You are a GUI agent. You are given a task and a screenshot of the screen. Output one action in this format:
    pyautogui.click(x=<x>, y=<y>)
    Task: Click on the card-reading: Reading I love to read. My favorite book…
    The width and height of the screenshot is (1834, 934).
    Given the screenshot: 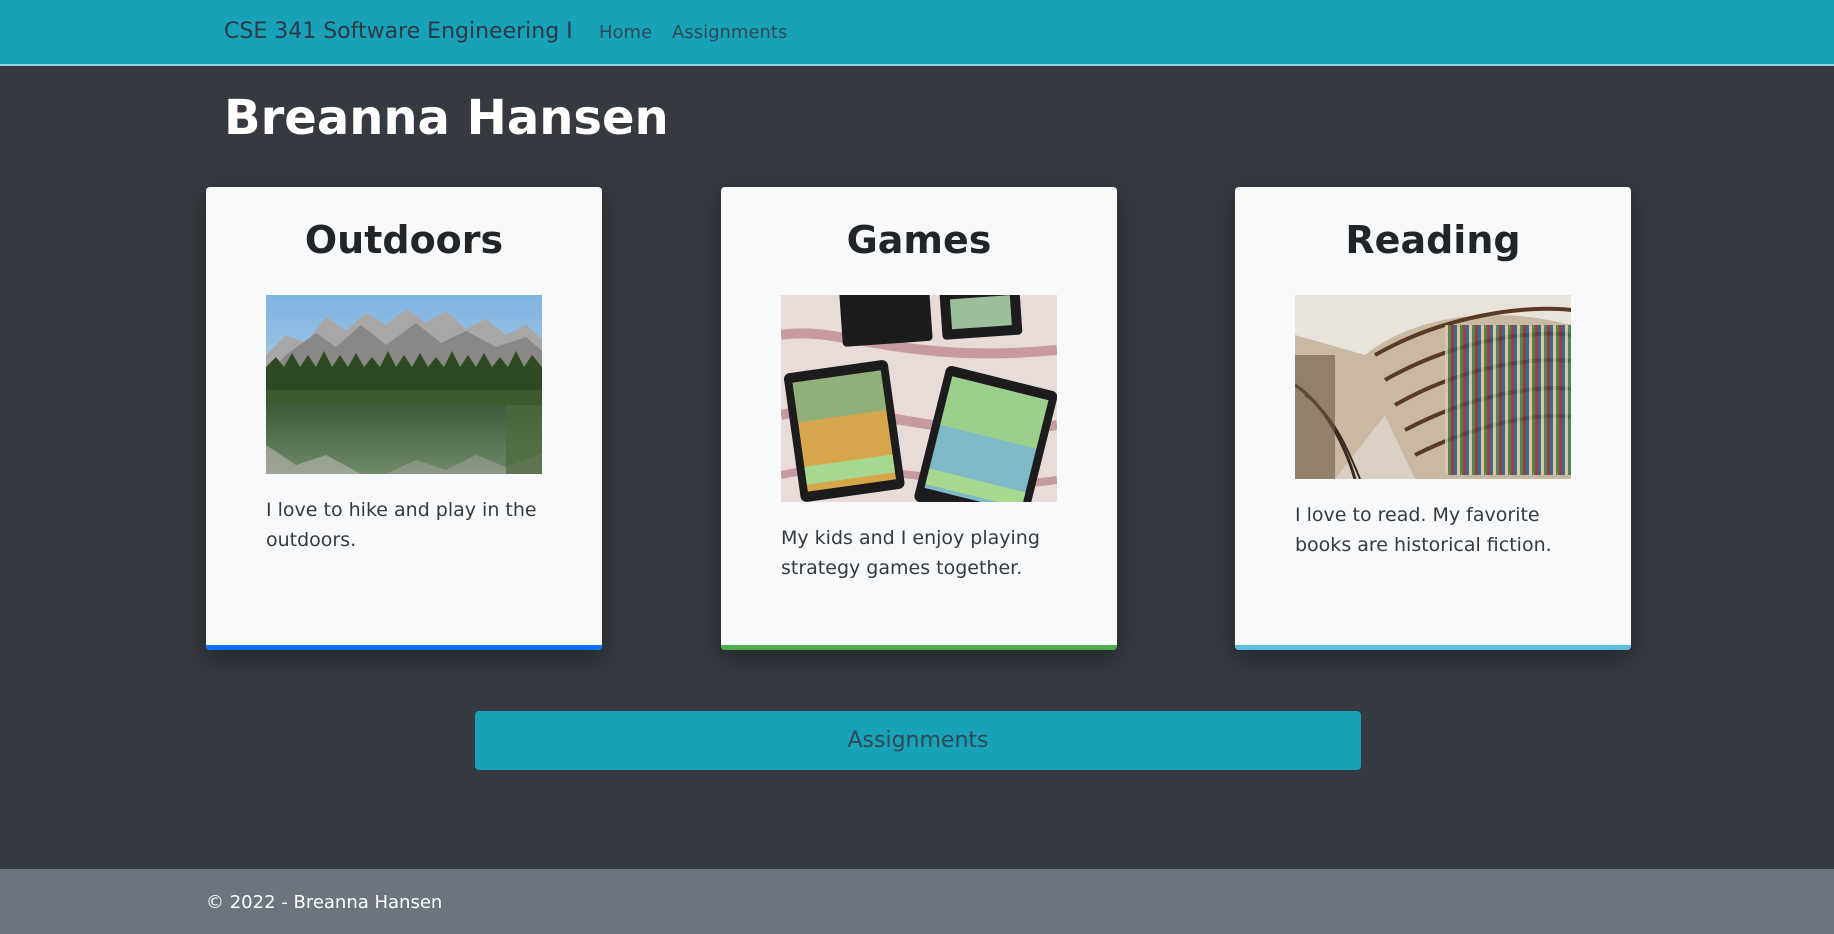 What is the action you would take?
    pyautogui.click(x=1433, y=418)
    